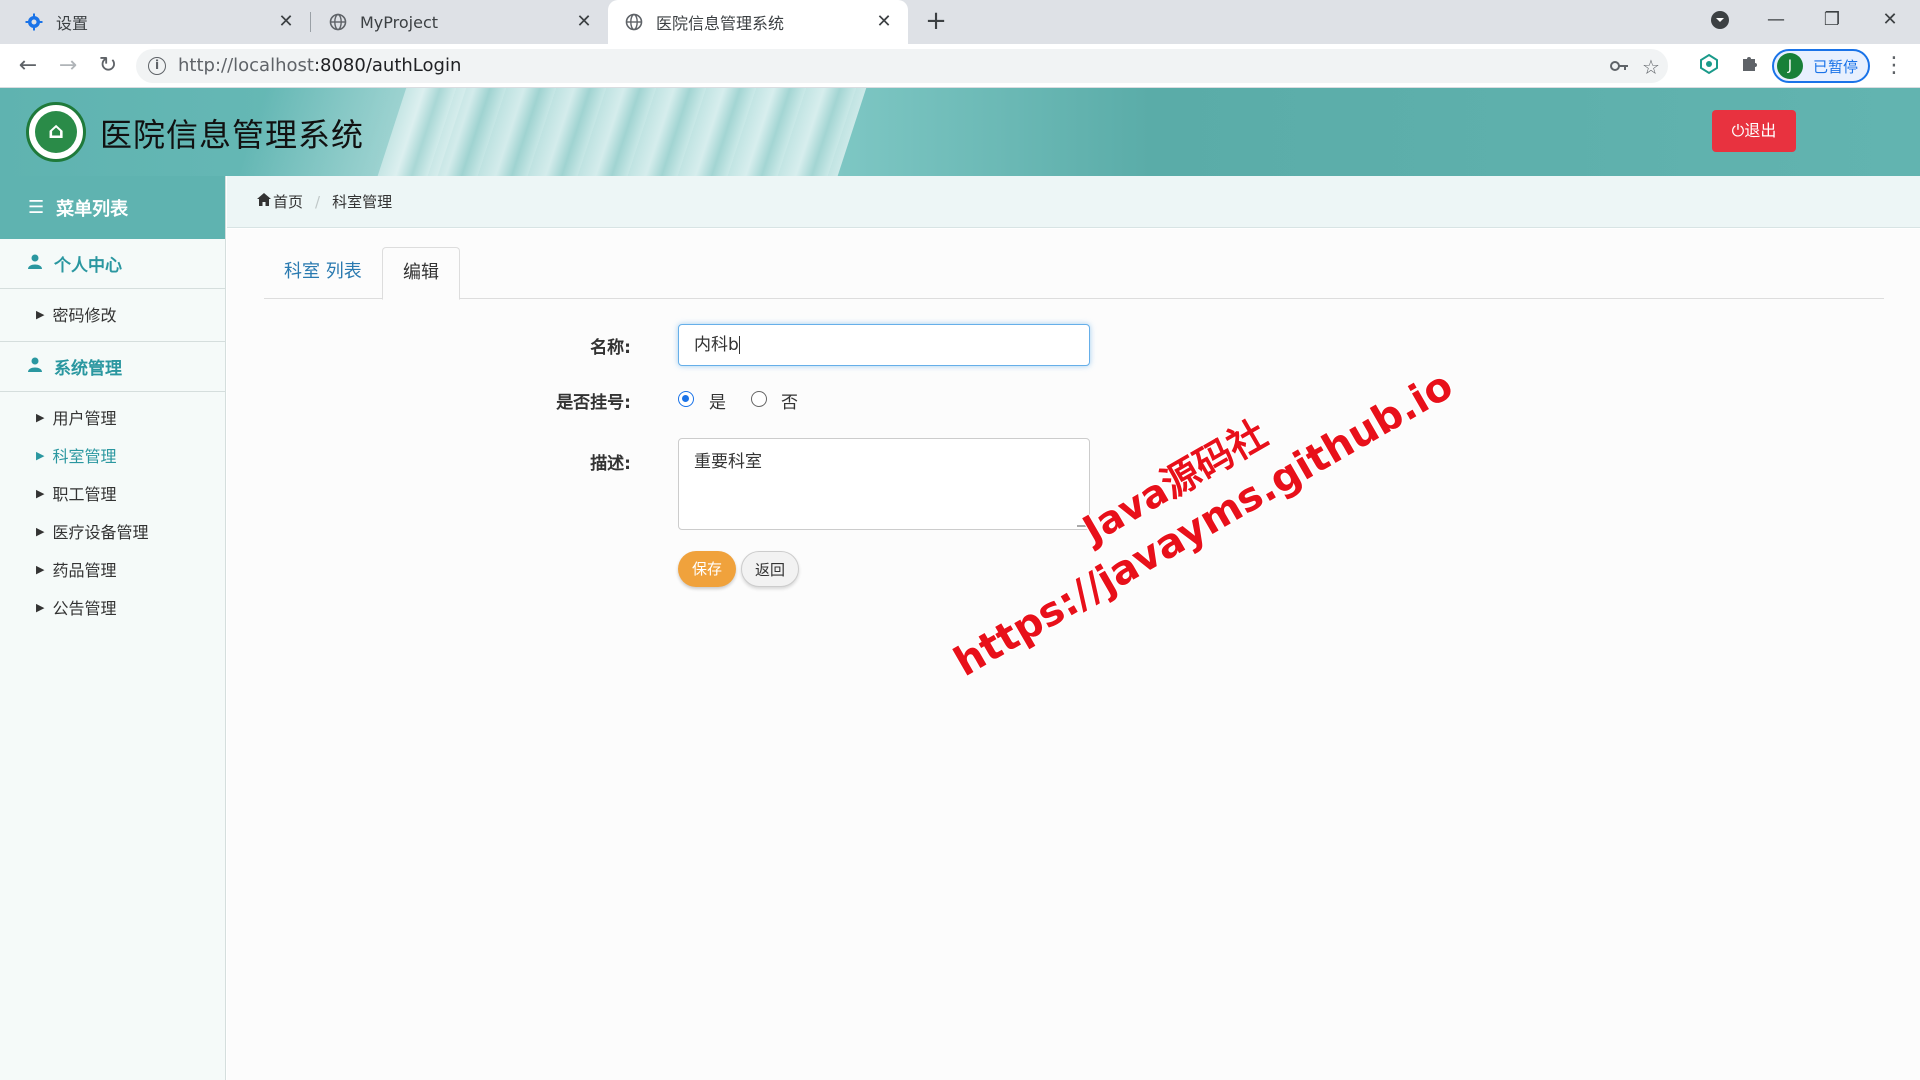 This screenshot has height=1080, width=1920. I want to click on breadcrumb-home: 首页, so click(288, 201).